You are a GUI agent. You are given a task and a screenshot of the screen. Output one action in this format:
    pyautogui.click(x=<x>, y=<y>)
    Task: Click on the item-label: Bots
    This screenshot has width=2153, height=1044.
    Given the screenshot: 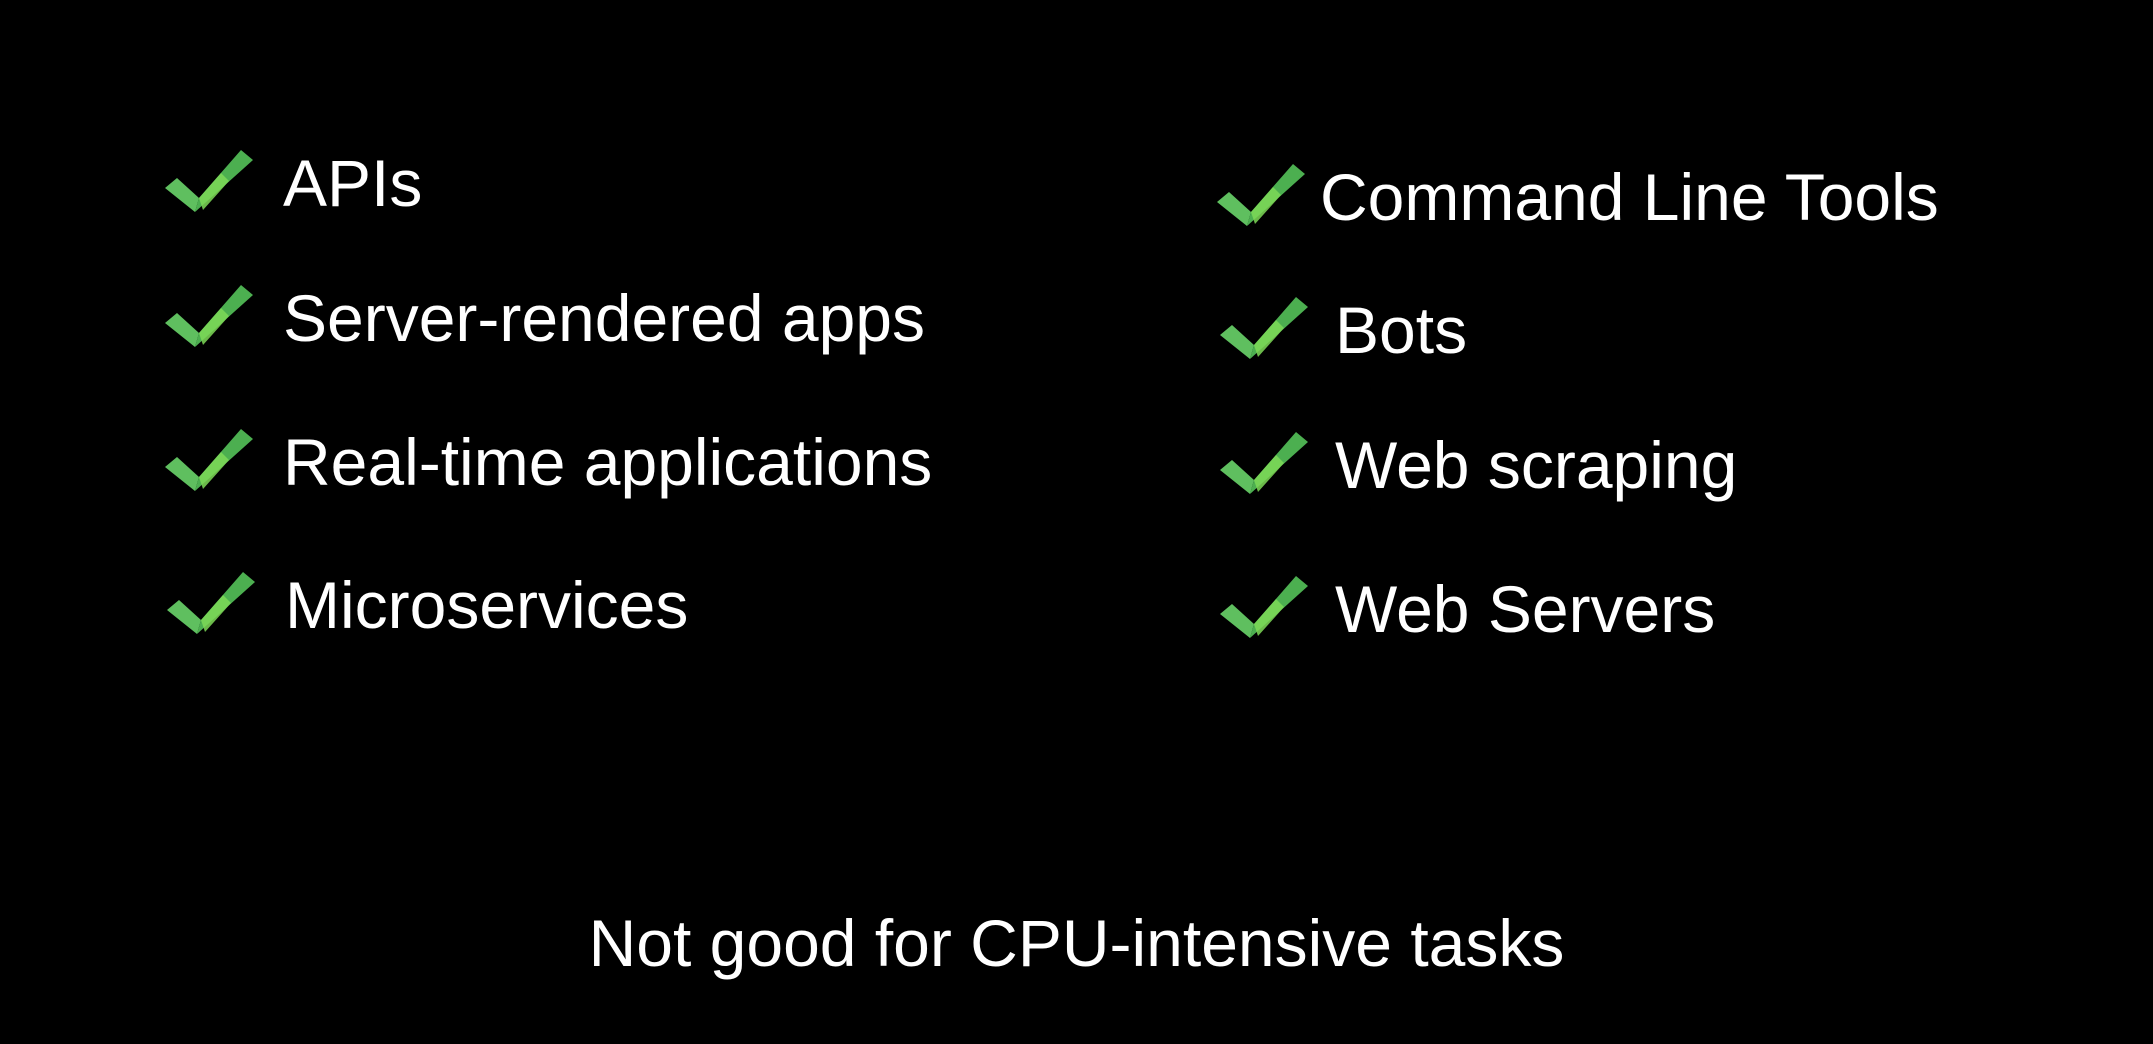 What is the action you would take?
    pyautogui.click(x=1401, y=330)
    